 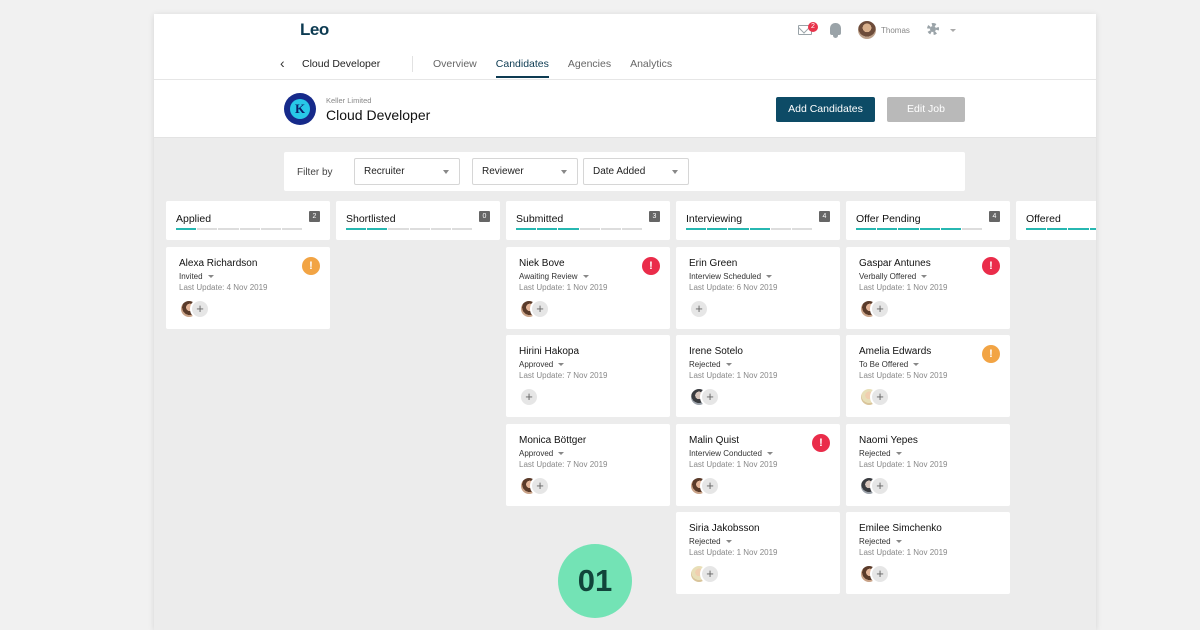 I want to click on column-title: Offered, so click(x=1043, y=219).